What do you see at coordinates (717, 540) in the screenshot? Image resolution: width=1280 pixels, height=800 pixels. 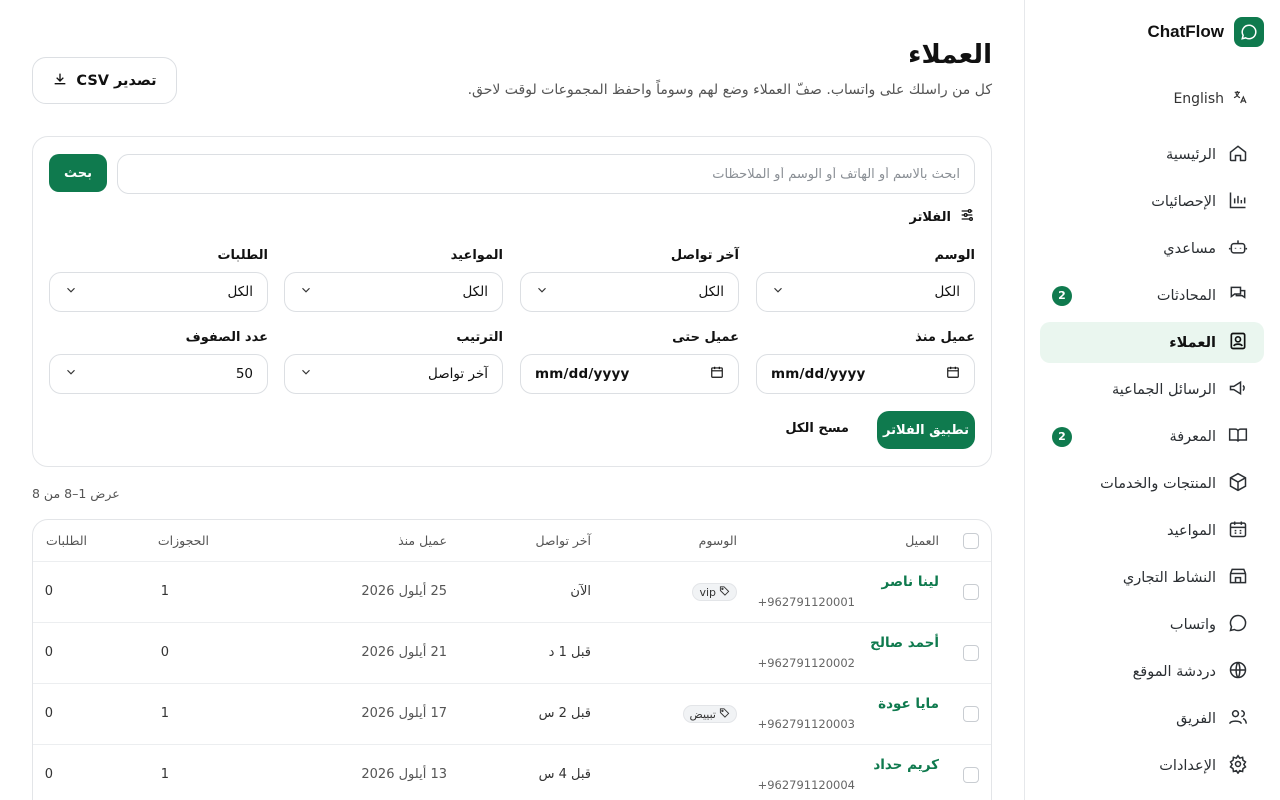 I see `header-tags: الوسوم` at bounding box center [717, 540].